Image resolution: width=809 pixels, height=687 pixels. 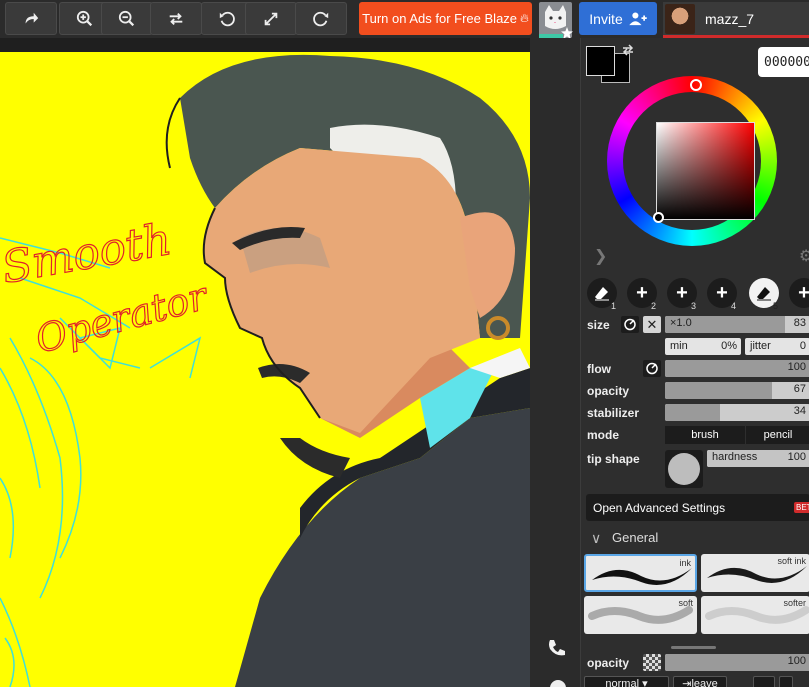 I want to click on redo-icon, so click(x=32, y=17).